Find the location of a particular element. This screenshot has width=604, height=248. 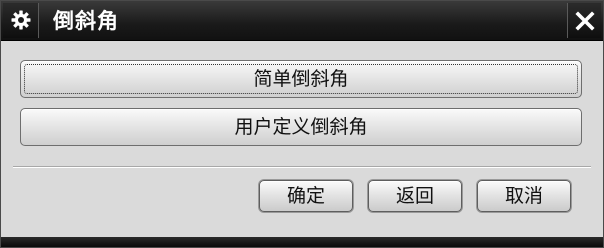

gear-icon is located at coordinates (21, 20).